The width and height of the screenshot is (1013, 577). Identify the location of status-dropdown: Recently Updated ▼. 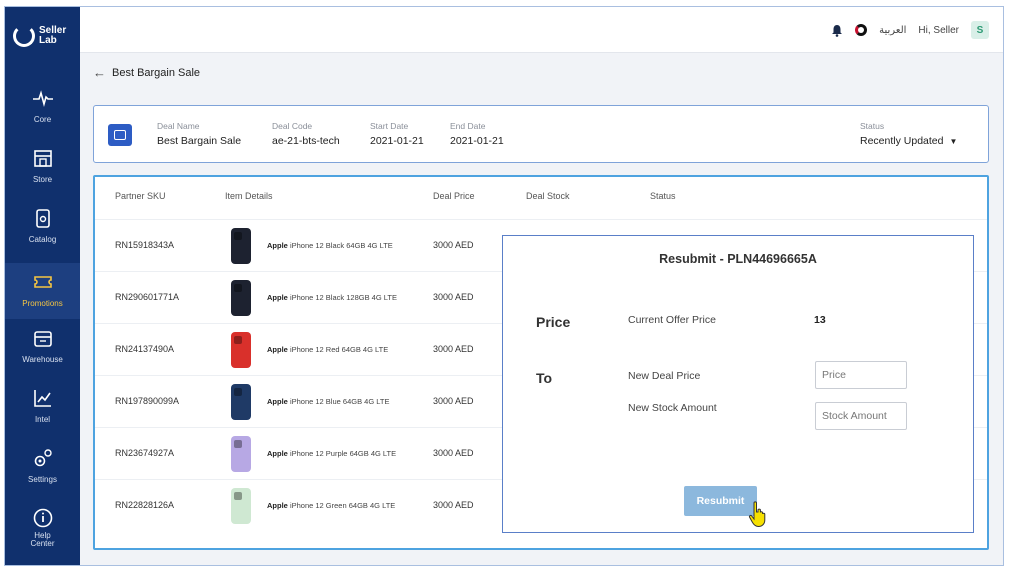
(908, 141).